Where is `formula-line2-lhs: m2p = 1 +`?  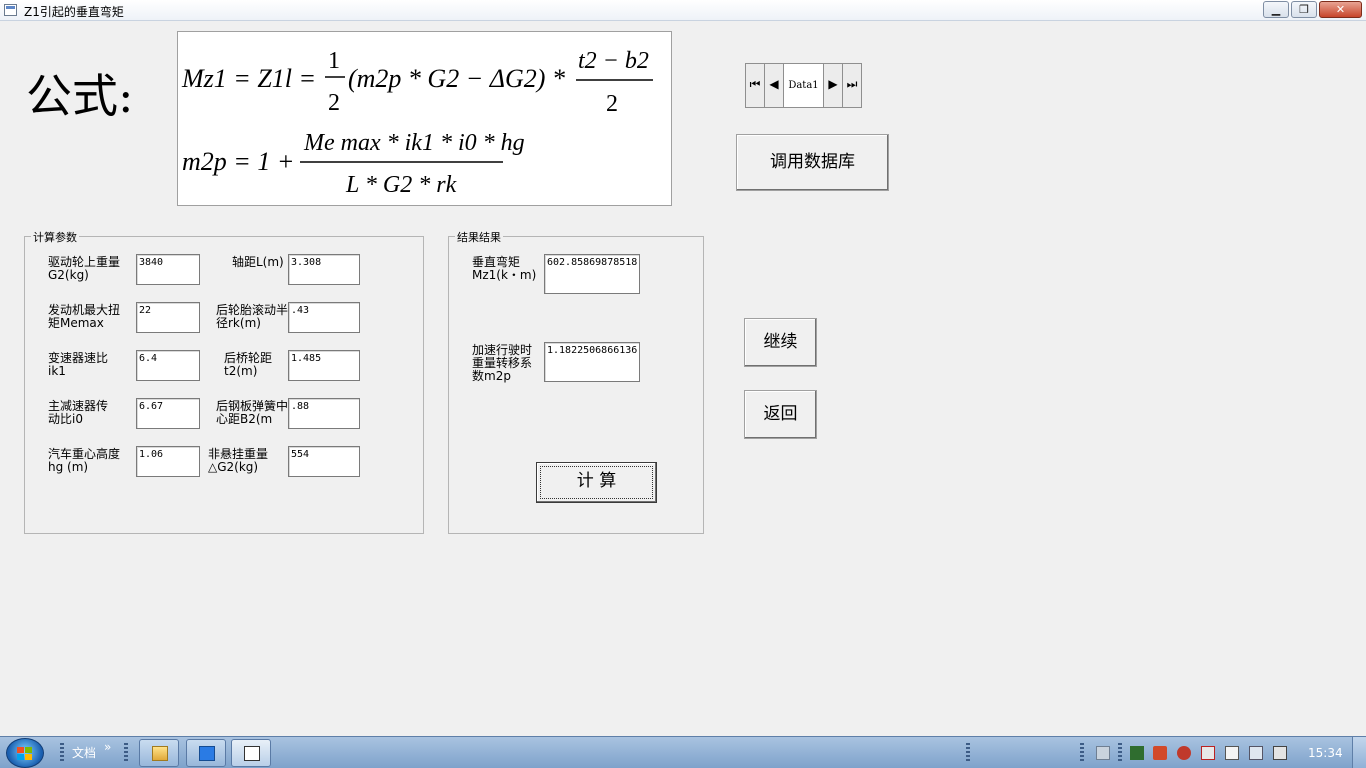 formula-line2-lhs: m2p = 1 + is located at coordinates (238, 161).